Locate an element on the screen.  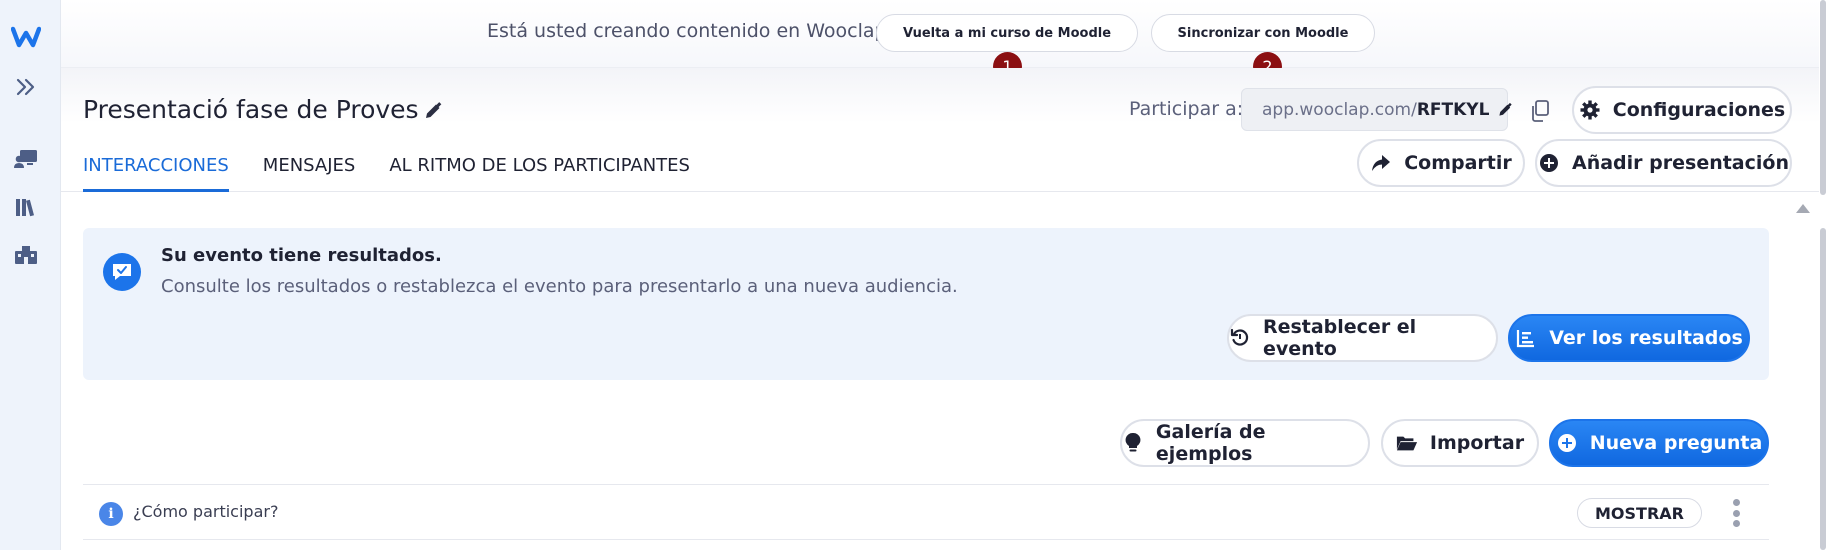
scroll-thumb-top is located at coordinates (1823, 97).